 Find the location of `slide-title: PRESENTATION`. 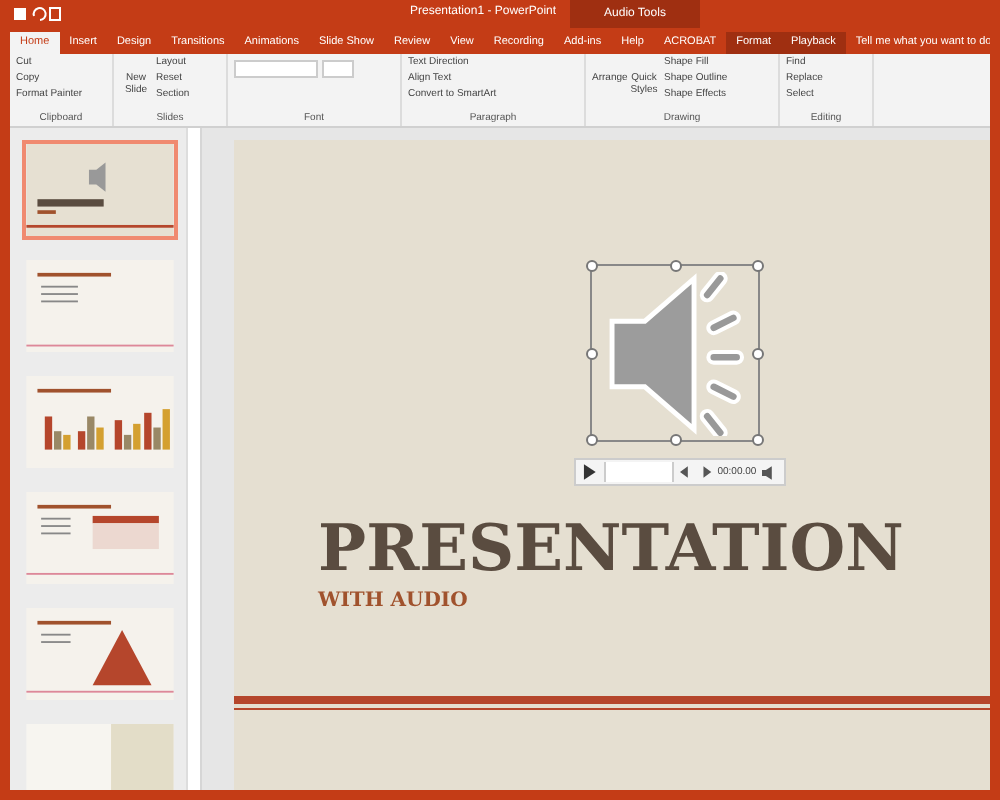

slide-title: PRESENTATION is located at coordinates (611, 548).